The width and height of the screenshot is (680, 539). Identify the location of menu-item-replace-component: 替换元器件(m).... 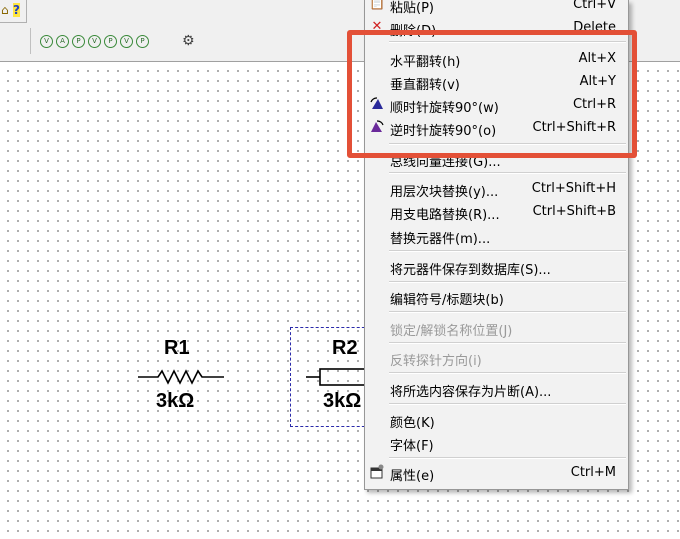
(496, 236).